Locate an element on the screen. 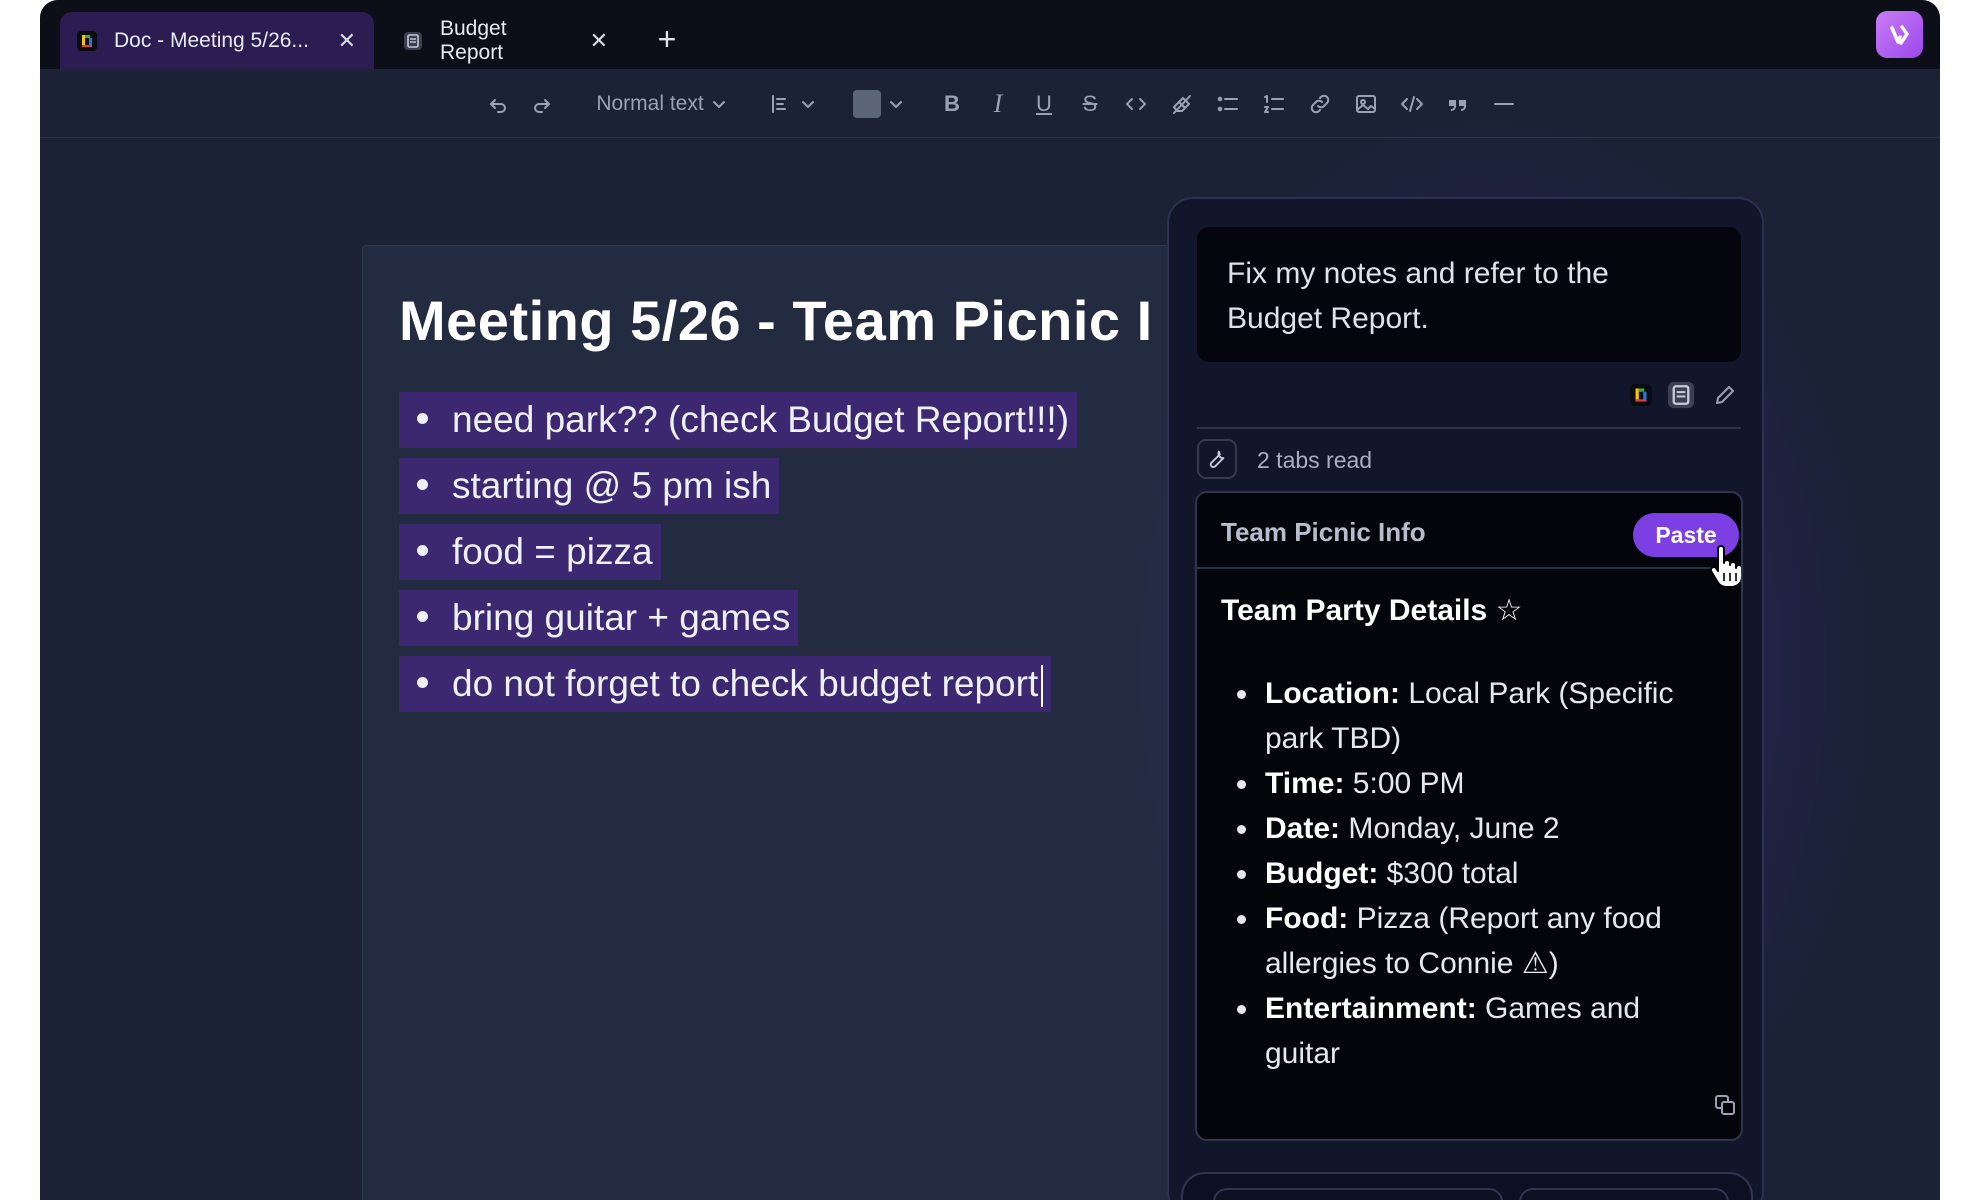 The height and width of the screenshot is (1200, 1980). copy-icon is located at coordinates (1725, 1105).